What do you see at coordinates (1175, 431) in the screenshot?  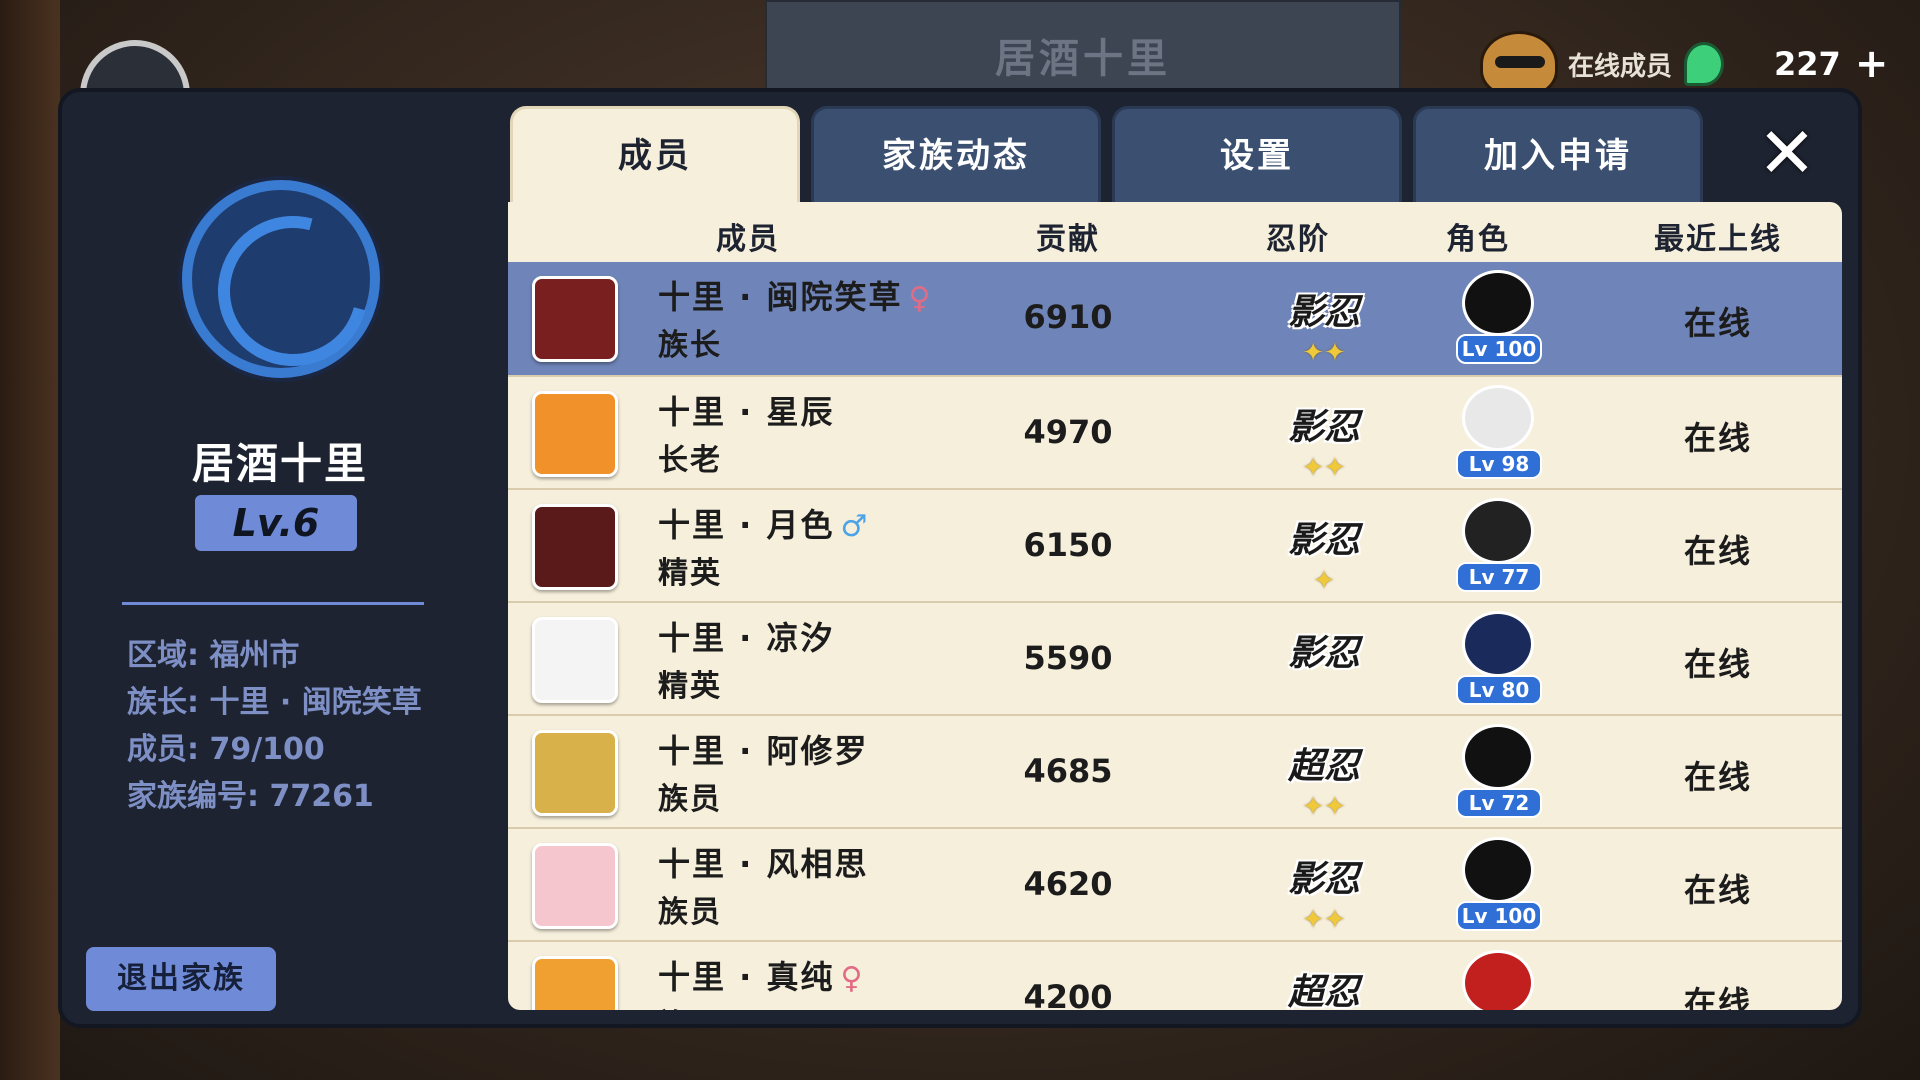 I see `table-row: 十里 · 星辰 长老 4970 影忍 ✦✦ Lv 98 在线` at bounding box center [1175, 431].